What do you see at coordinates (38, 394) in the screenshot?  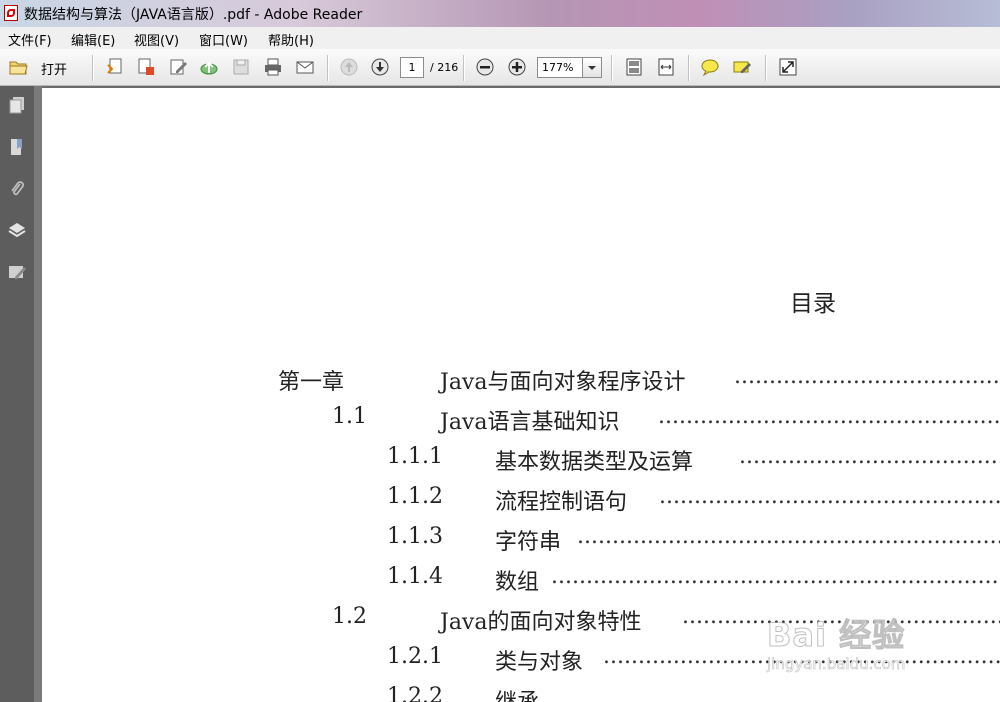 I see `pane-divider` at bounding box center [38, 394].